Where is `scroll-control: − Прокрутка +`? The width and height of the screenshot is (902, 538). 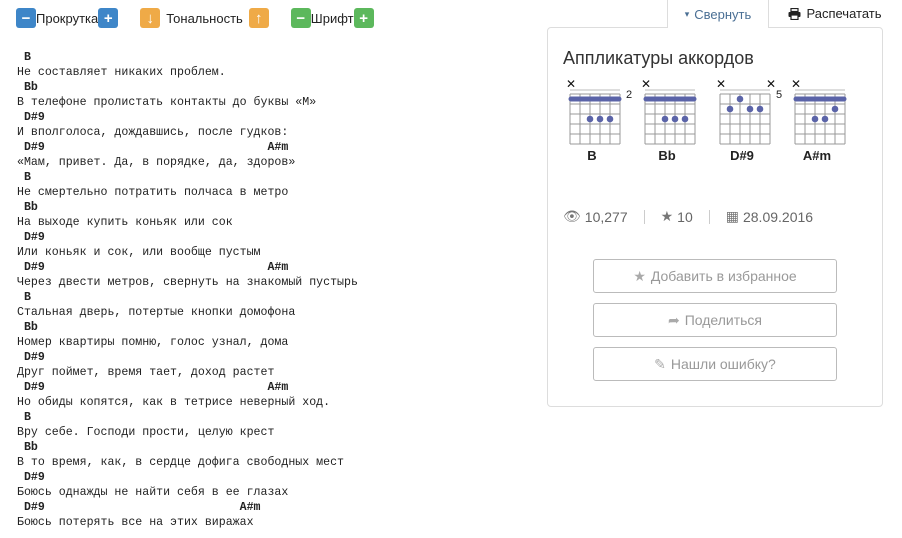
scroll-control: − Прокрутка + is located at coordinates (67, 18).